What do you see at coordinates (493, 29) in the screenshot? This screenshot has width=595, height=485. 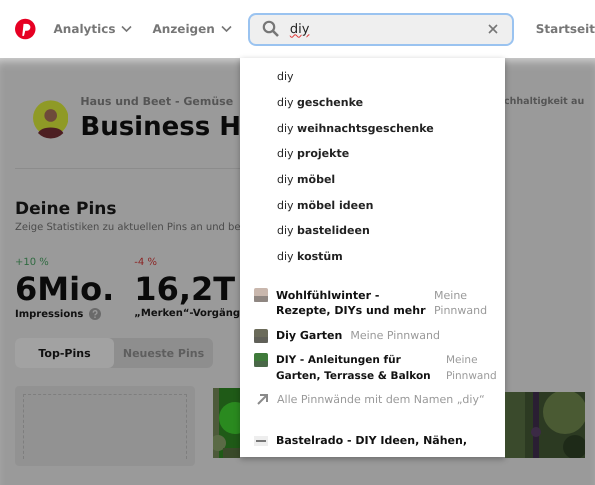 I see `close-icon` at bounding box center [493, 29].